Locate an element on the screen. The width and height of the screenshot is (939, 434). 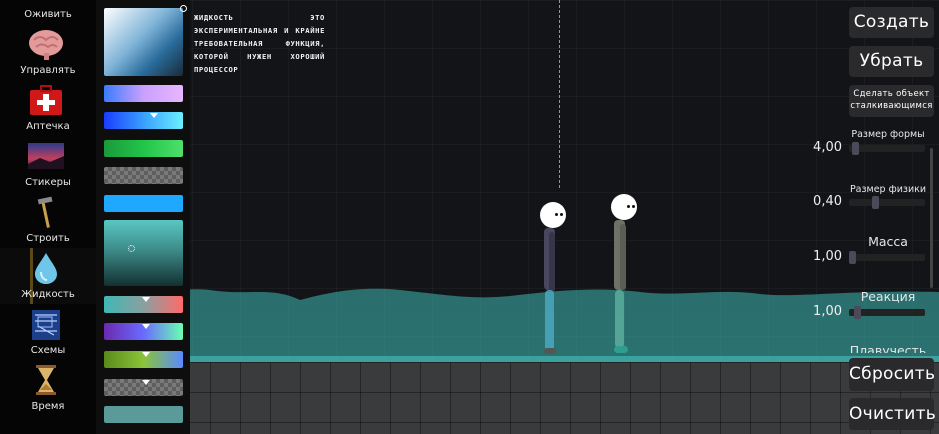
category-label: Схемы is located at coordinates (48, 350).